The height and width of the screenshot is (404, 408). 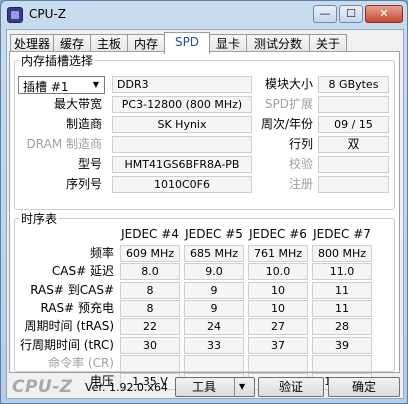 I want to click on timing-column-header: JEDEC #5, so click(x=214, y=234).